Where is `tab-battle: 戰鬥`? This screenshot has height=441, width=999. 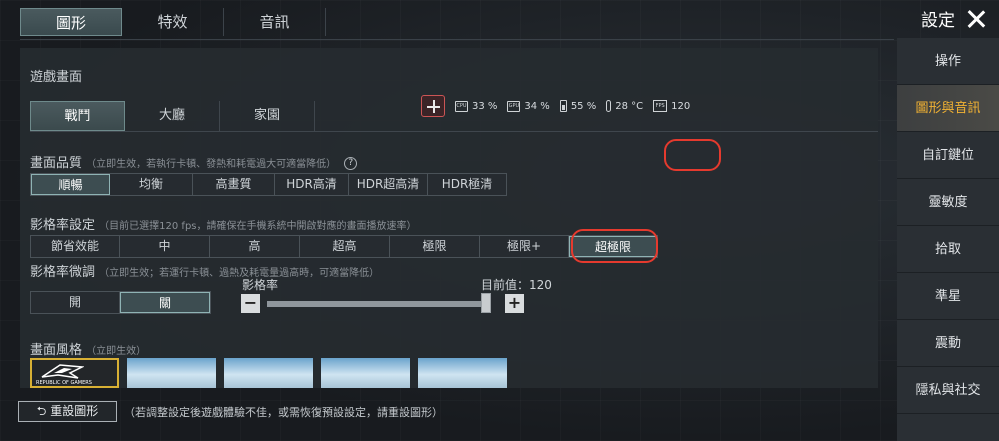
tab-battle: 戰鬥 is located at coordinates (77, 116).